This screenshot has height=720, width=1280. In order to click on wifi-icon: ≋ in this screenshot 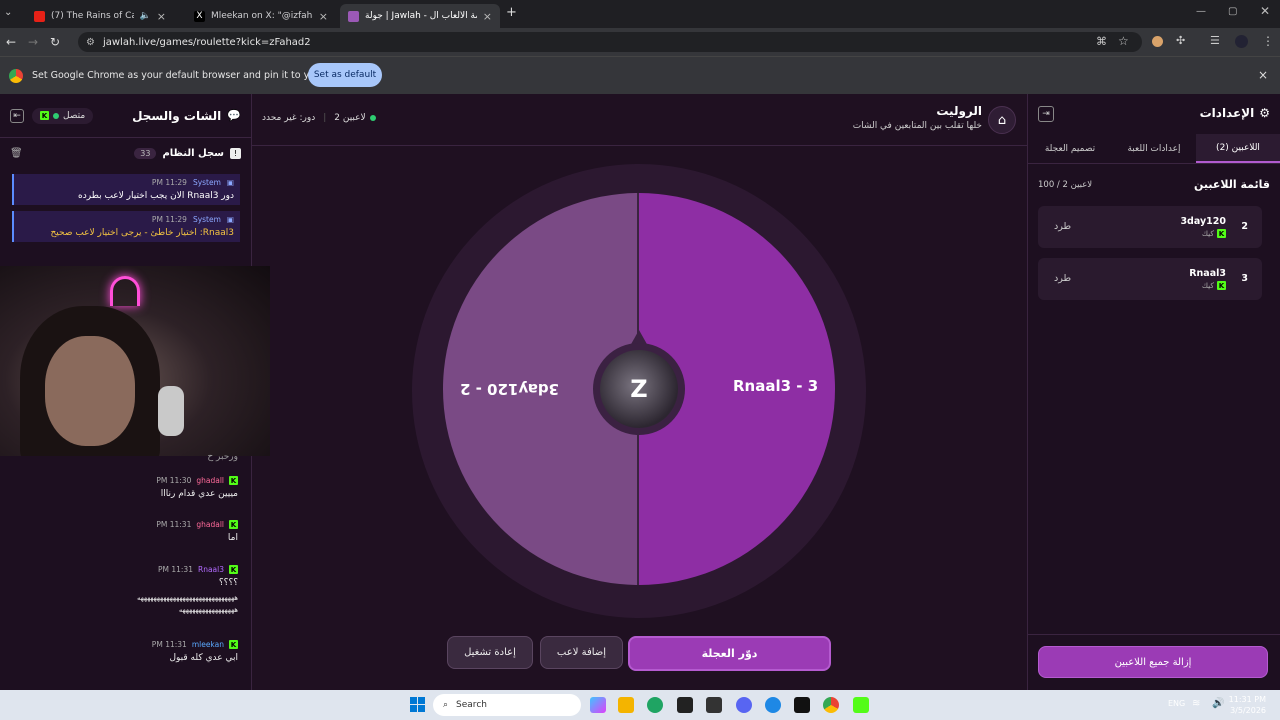, I will do `click(1196, 703)`.